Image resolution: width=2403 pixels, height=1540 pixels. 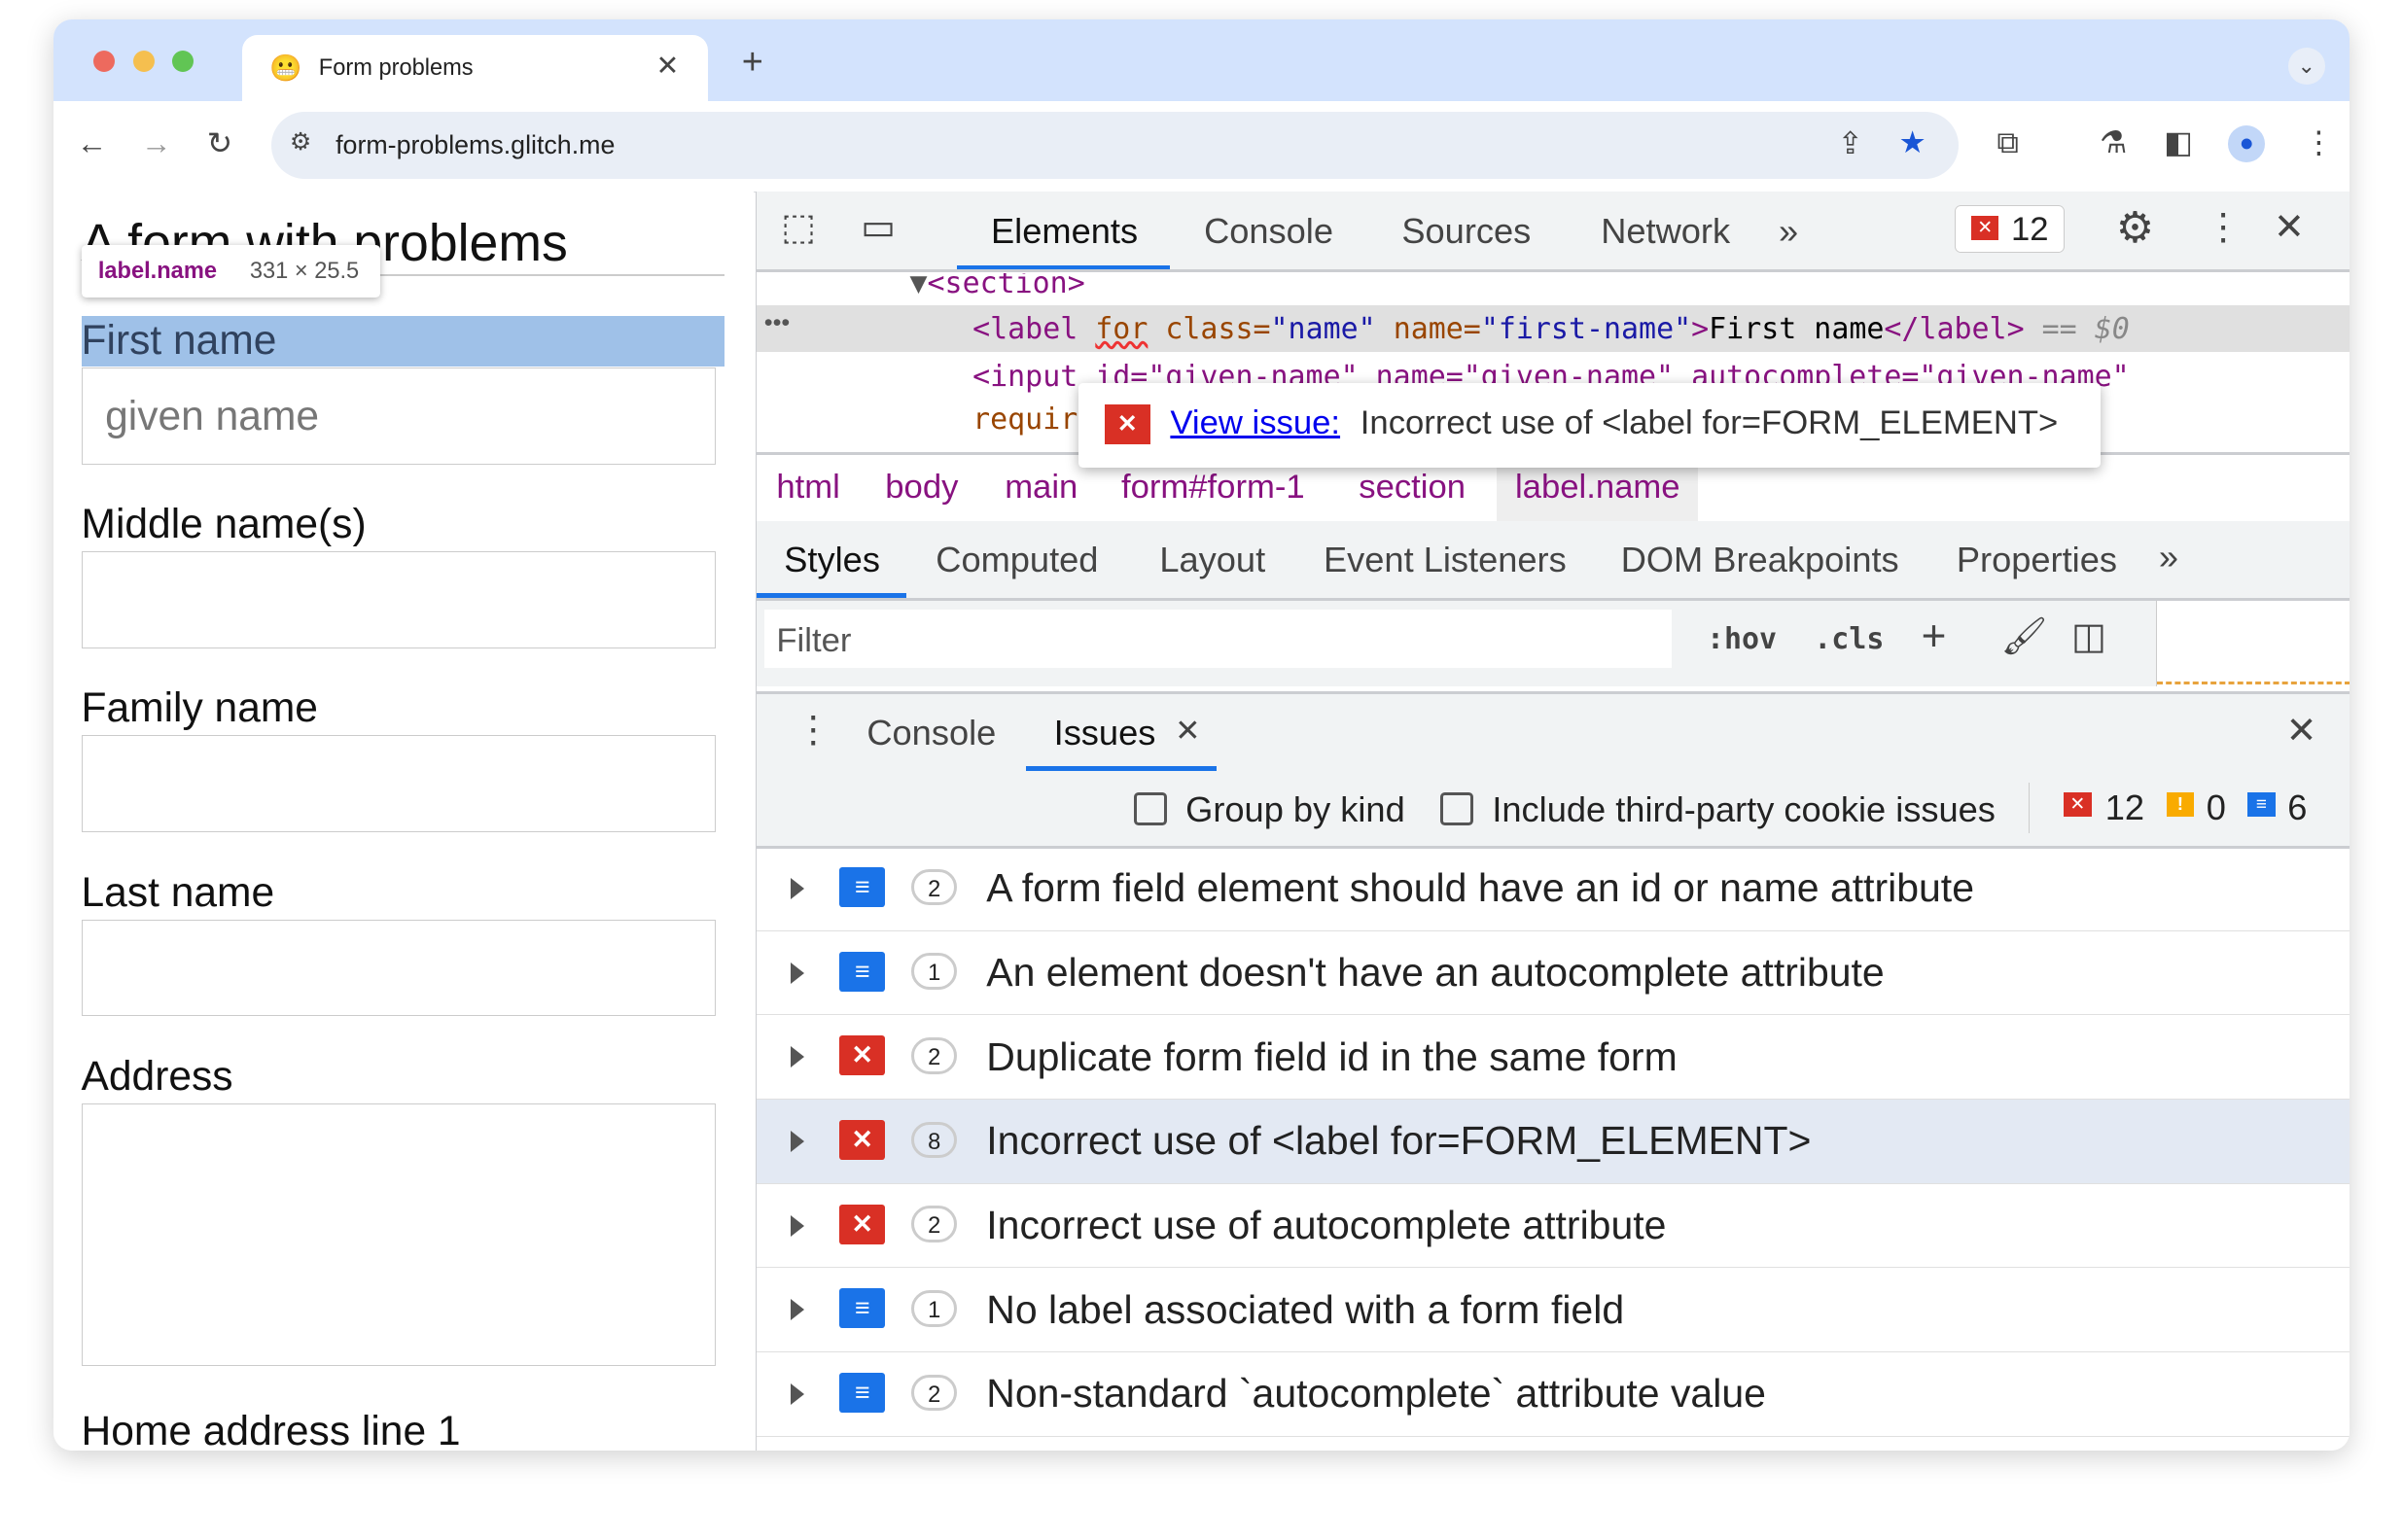 What do you see at coordinates (934, 1140) in the screenshot?
I see `issue-count: 8` at bounding box center [934, 1140].